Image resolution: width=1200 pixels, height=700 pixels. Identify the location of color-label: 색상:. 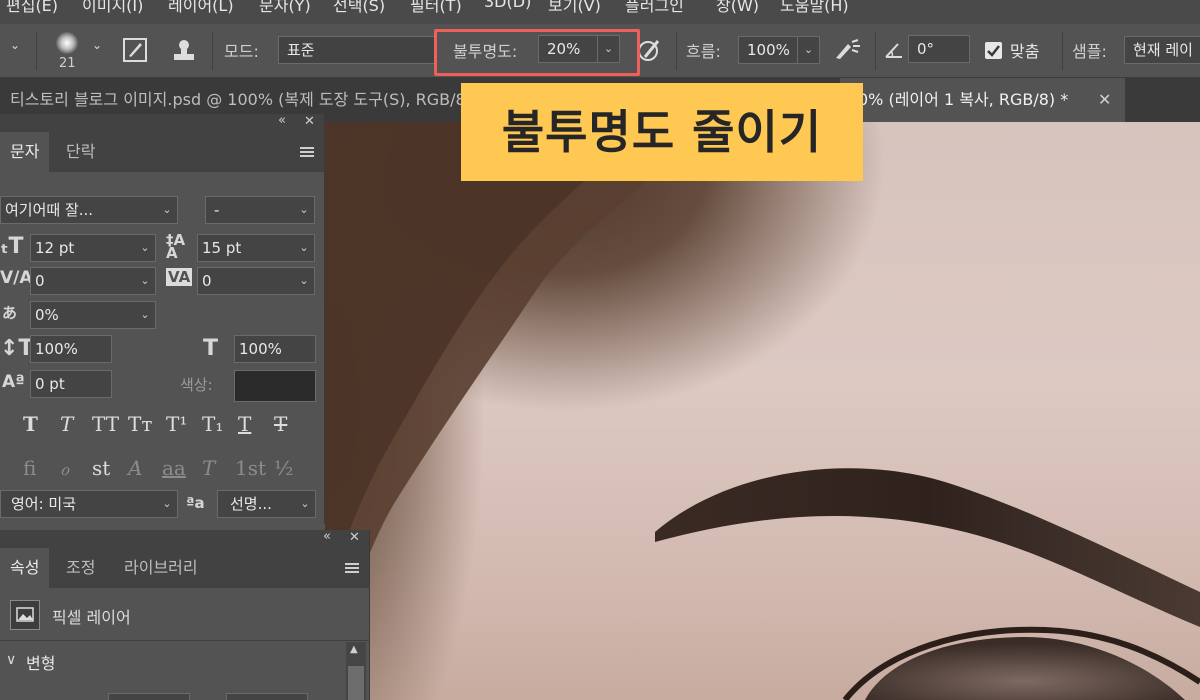
(196, 385).